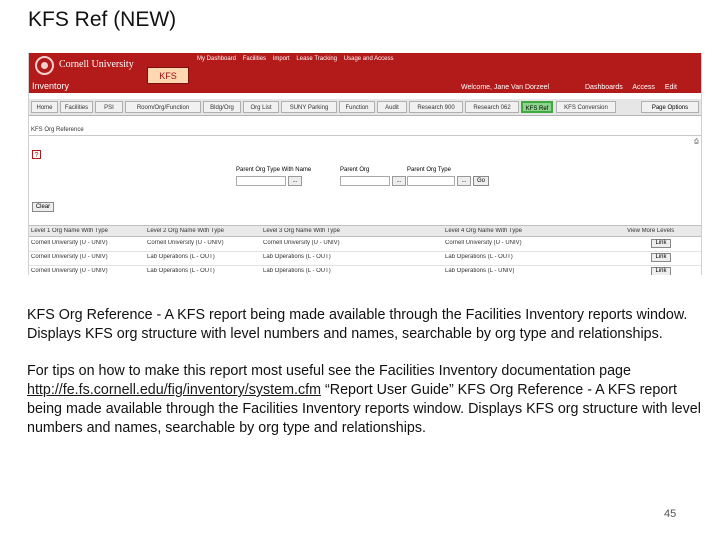 Image resolution: width=720 pixels, height=540 pixels. Describe the element at coordinates (69, 231) in the screenshot. I see `column-header: Level 1 Org Name With Type` at that location.